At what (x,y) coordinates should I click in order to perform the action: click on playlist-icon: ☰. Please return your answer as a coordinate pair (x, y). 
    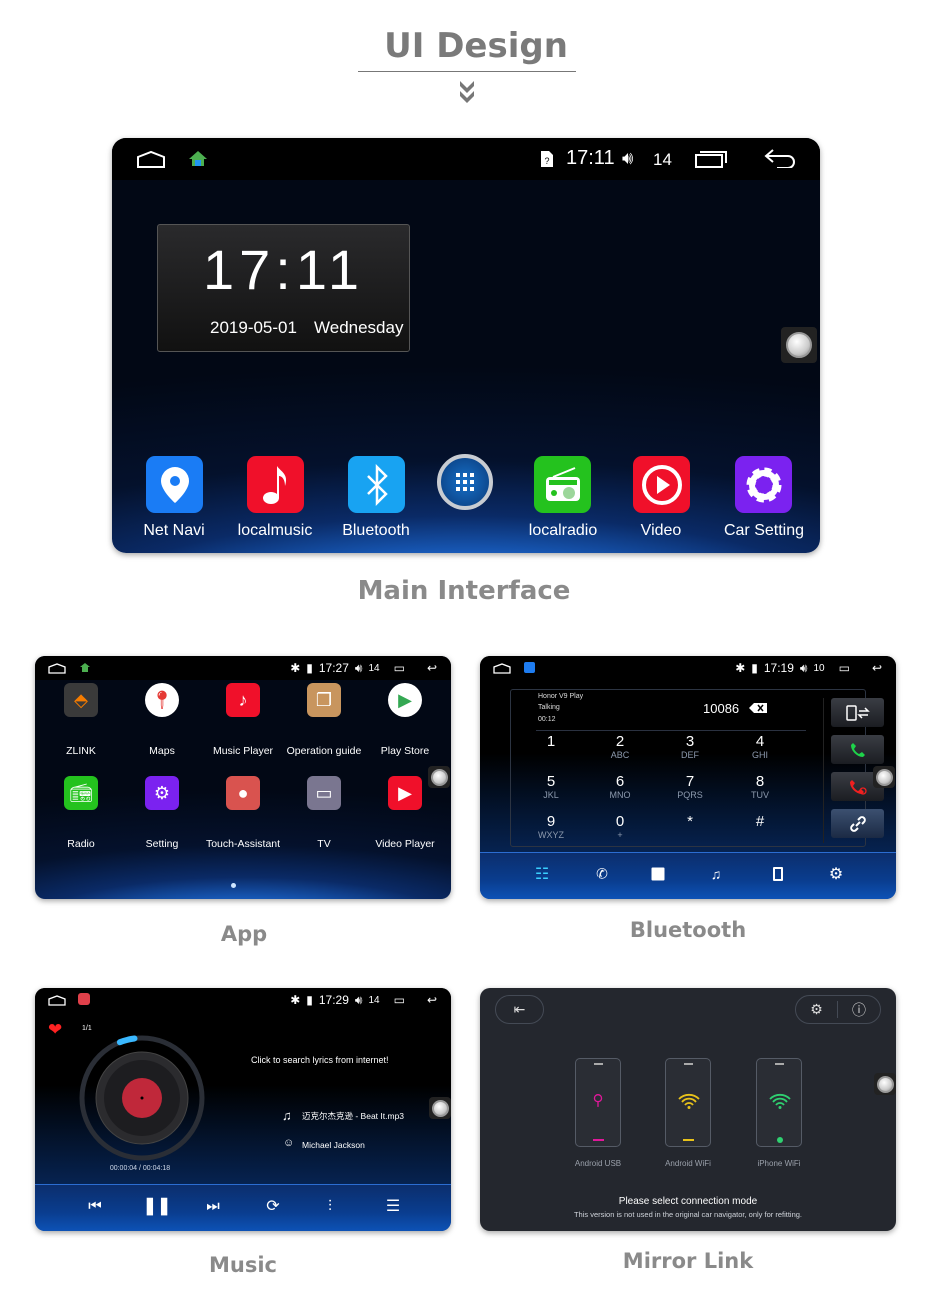
    Looking at the image, I should click on (393, 1206).